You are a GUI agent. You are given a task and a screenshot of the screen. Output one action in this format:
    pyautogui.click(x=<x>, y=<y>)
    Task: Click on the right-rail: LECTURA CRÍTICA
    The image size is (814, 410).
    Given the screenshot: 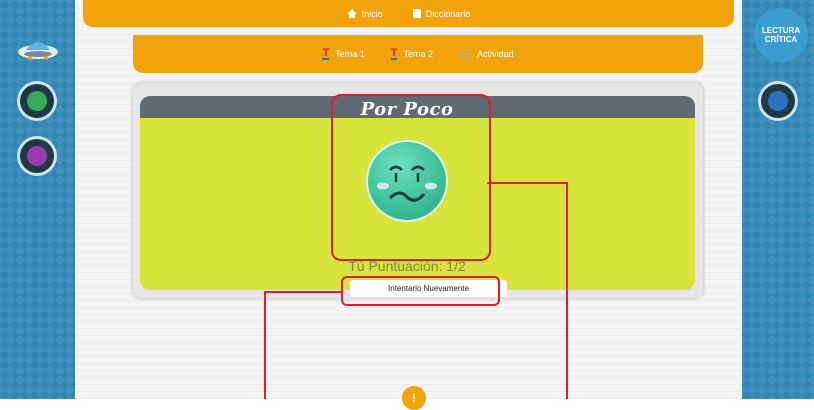 What is the action you would take?
    pyautogui.click(x=778, y=199)
    